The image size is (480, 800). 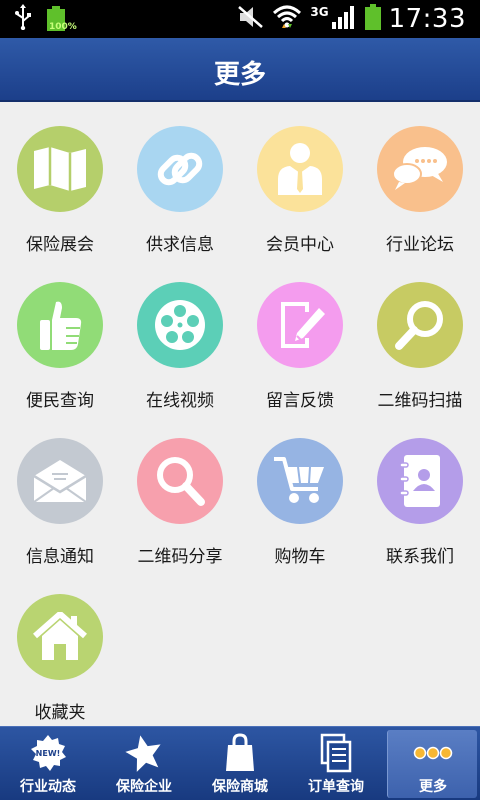 I want to click on tab-label: 保险商城, so click(x=240, y=787).